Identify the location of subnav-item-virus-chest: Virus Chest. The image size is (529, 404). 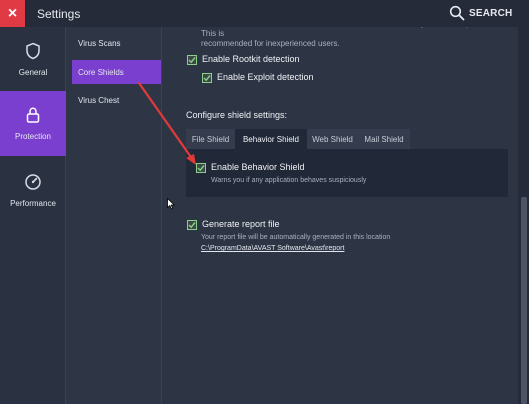
(116, 100).